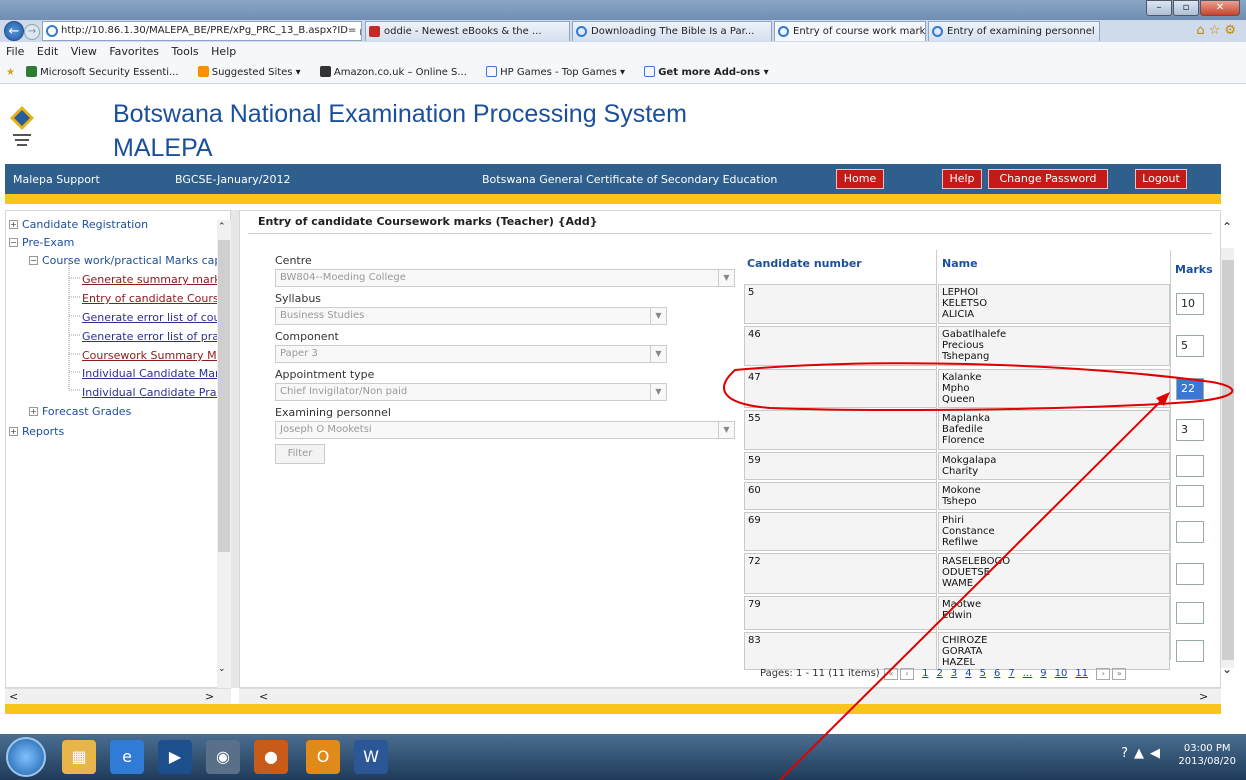  What do you see at coordinates (41, 242) in the screenshot?
I see `tree-pre-exam: − Pre-Exam` at bounding box center [41, 242].